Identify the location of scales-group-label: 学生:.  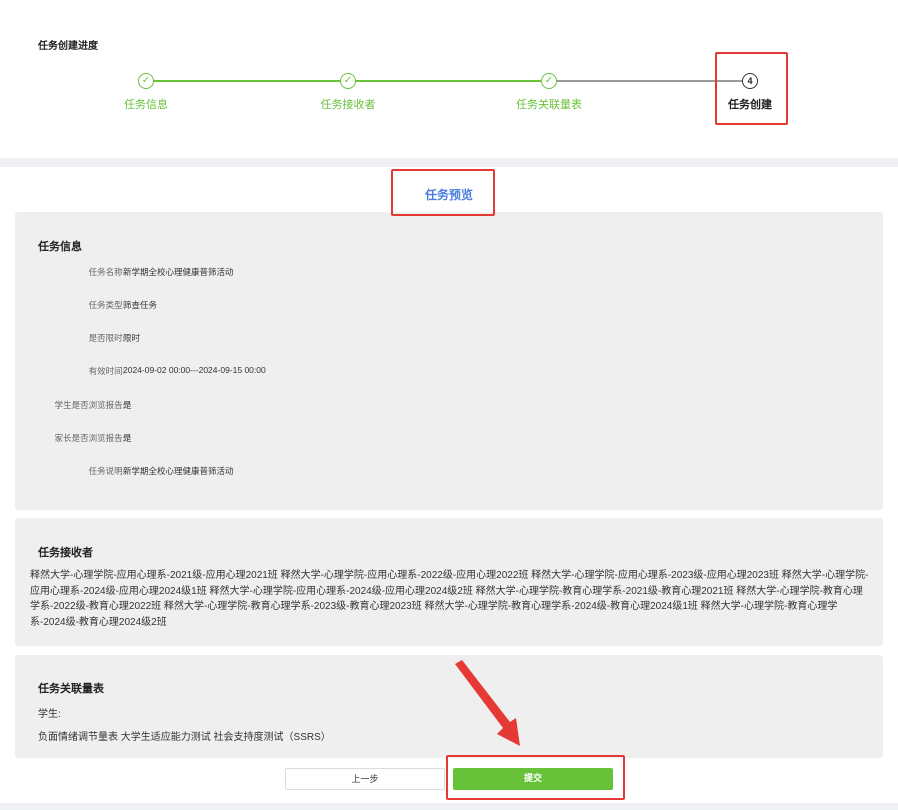
(49, 714).